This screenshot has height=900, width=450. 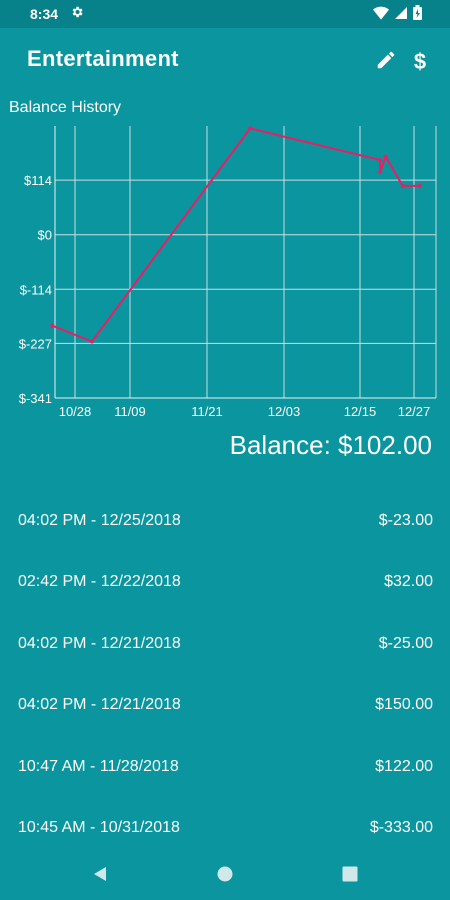 I want to click on recents-icon, so click(x=350, y=876).